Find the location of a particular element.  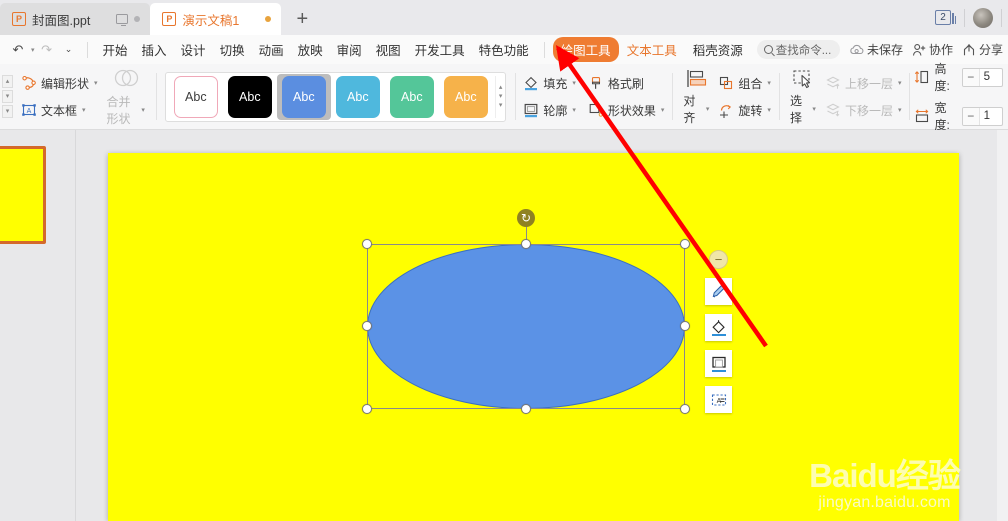

style-swatch-2-wrap: Abc is located at coordinates (303, 96).